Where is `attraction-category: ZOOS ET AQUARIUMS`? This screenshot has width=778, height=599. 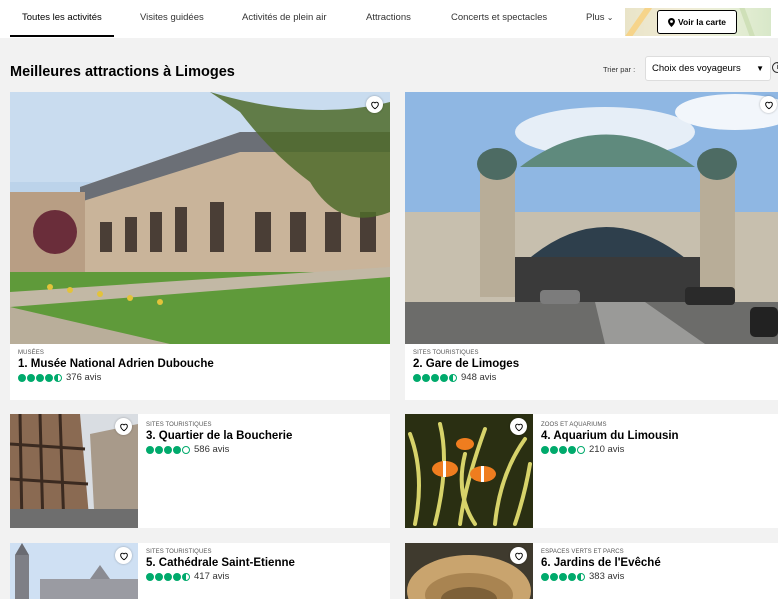 attraction-category: ZOOS ET AQUARIUMS is located at coordinates (574, 425).